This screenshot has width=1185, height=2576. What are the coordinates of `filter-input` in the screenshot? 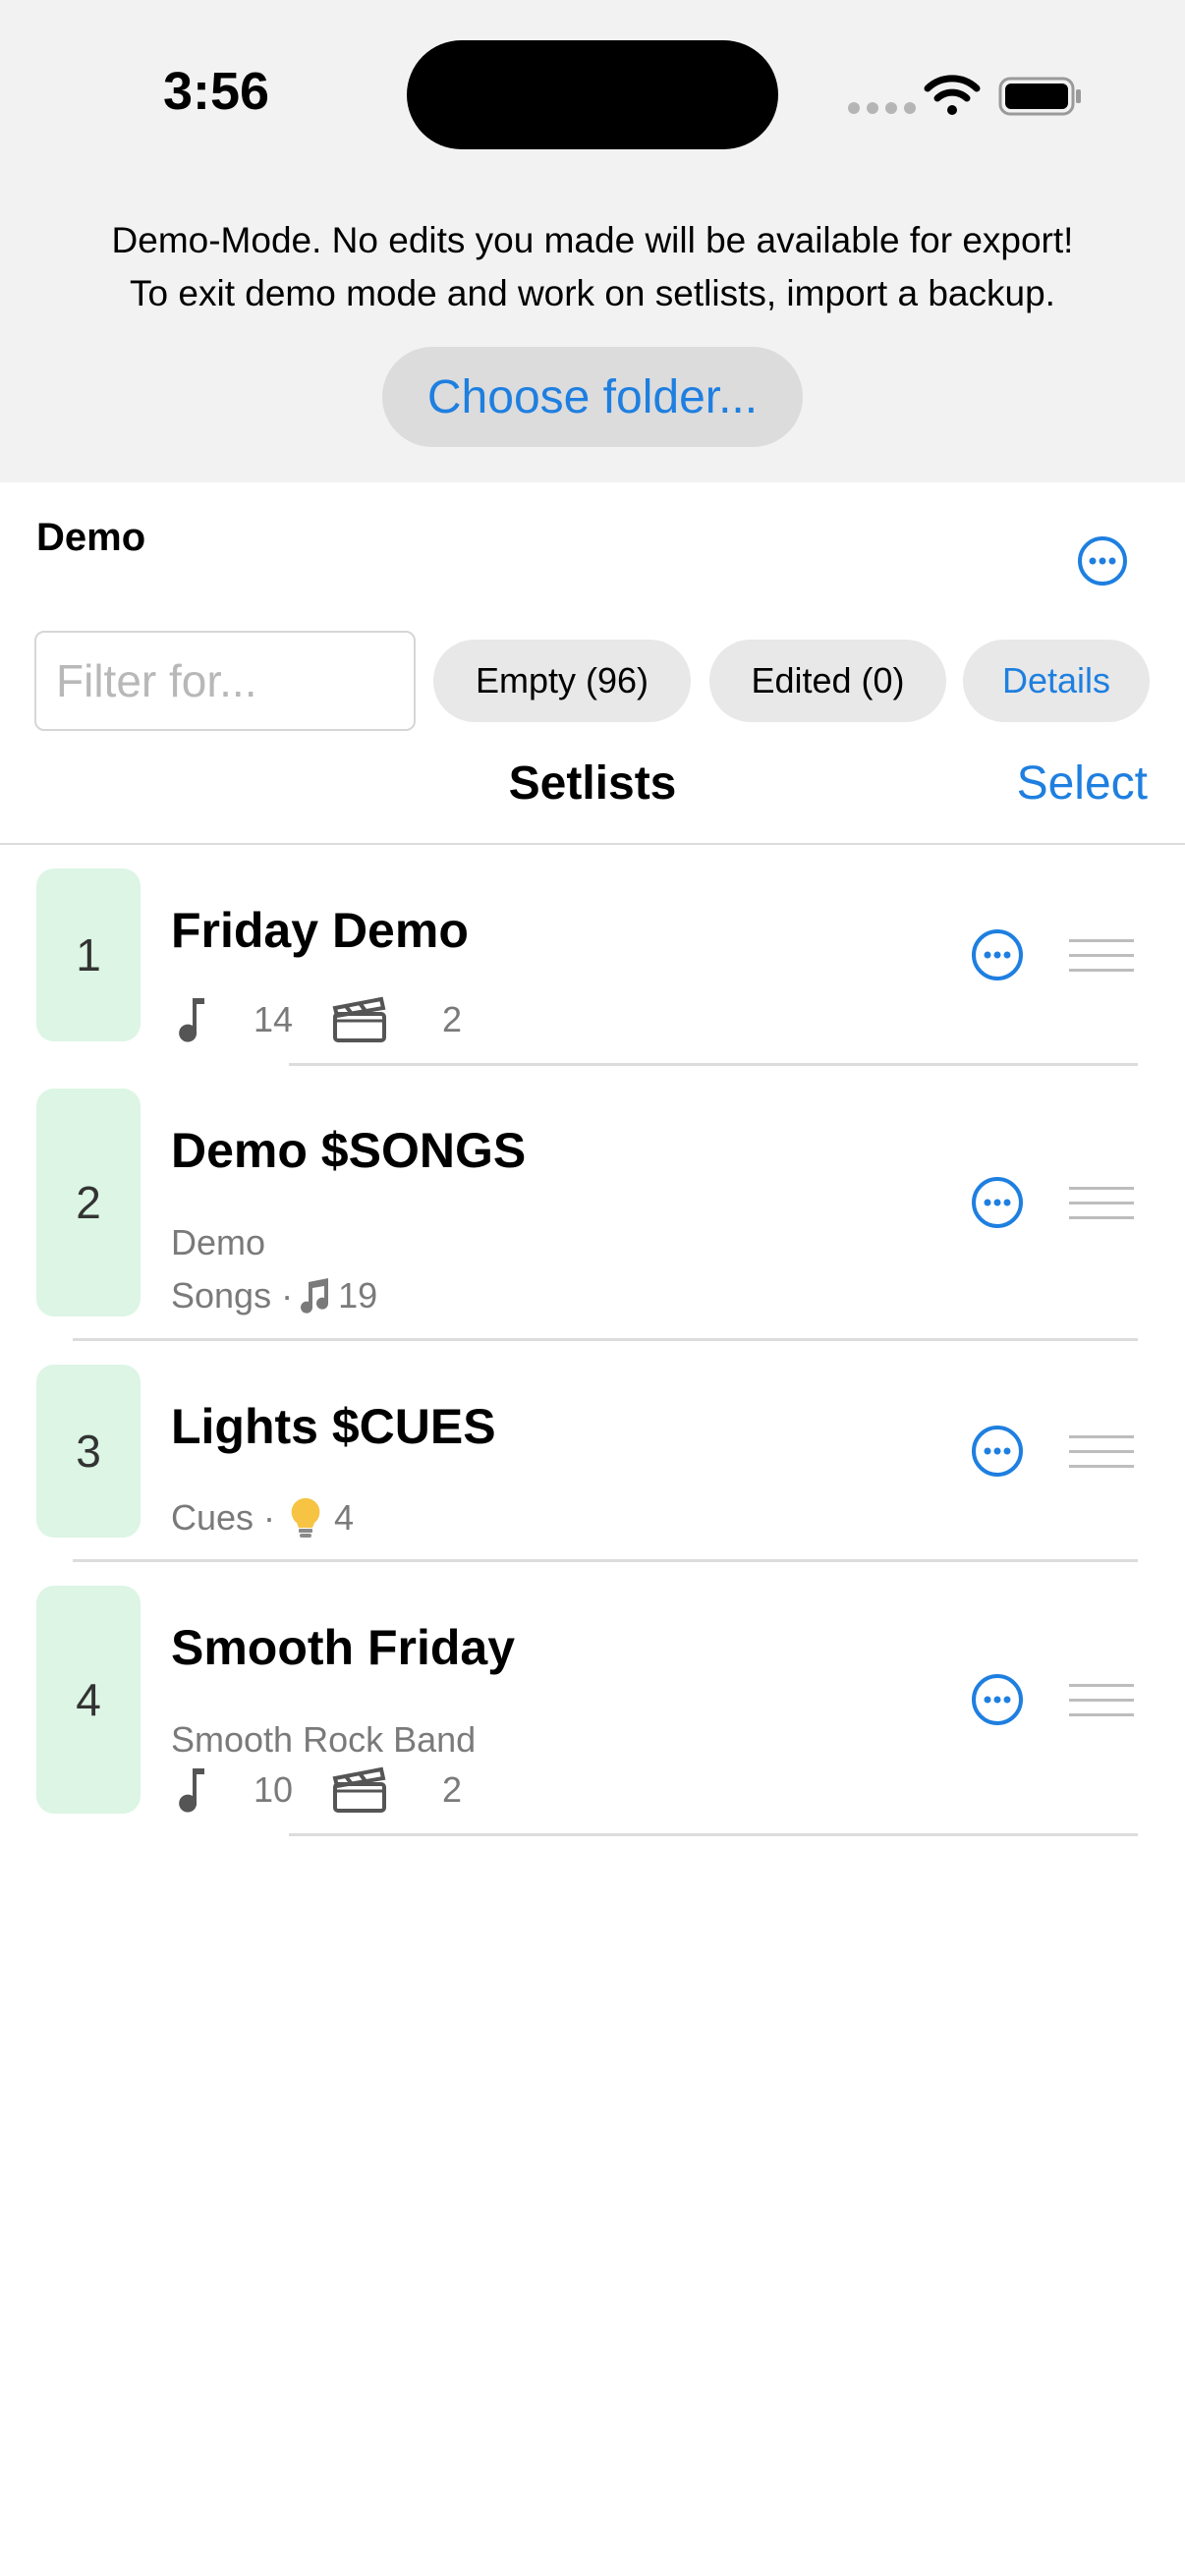 It's located at (225, 681).